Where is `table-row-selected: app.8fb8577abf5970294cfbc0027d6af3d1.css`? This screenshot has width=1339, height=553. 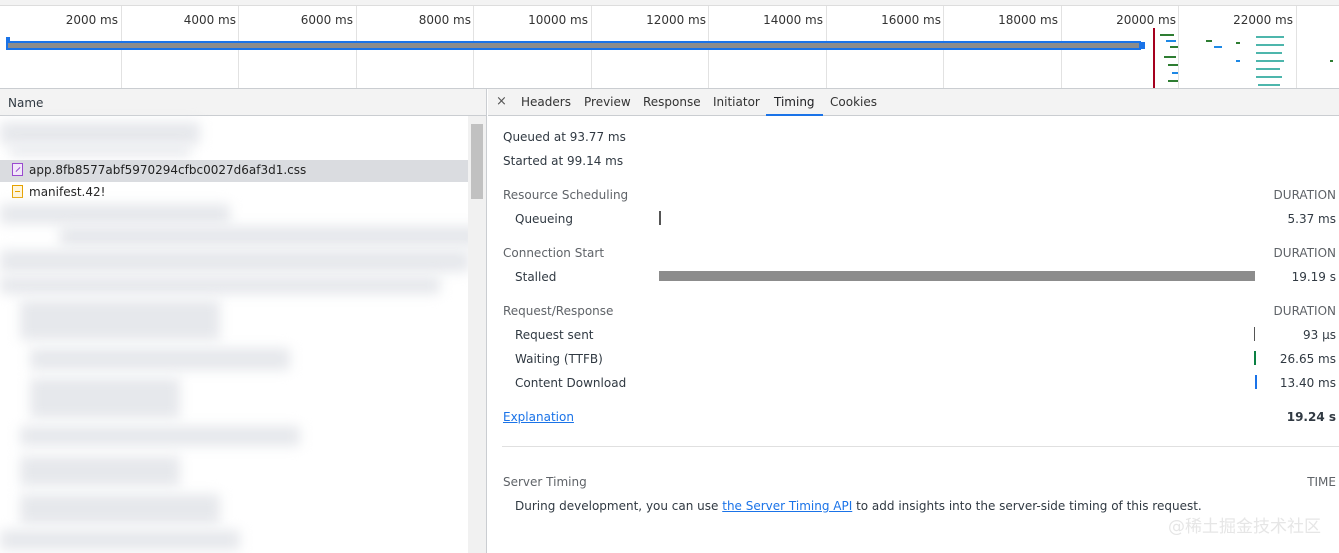
table-row-selected: app.8fb8577abf5970294cfbc0027d6af3d1.css is located at coordinates (234, 171).